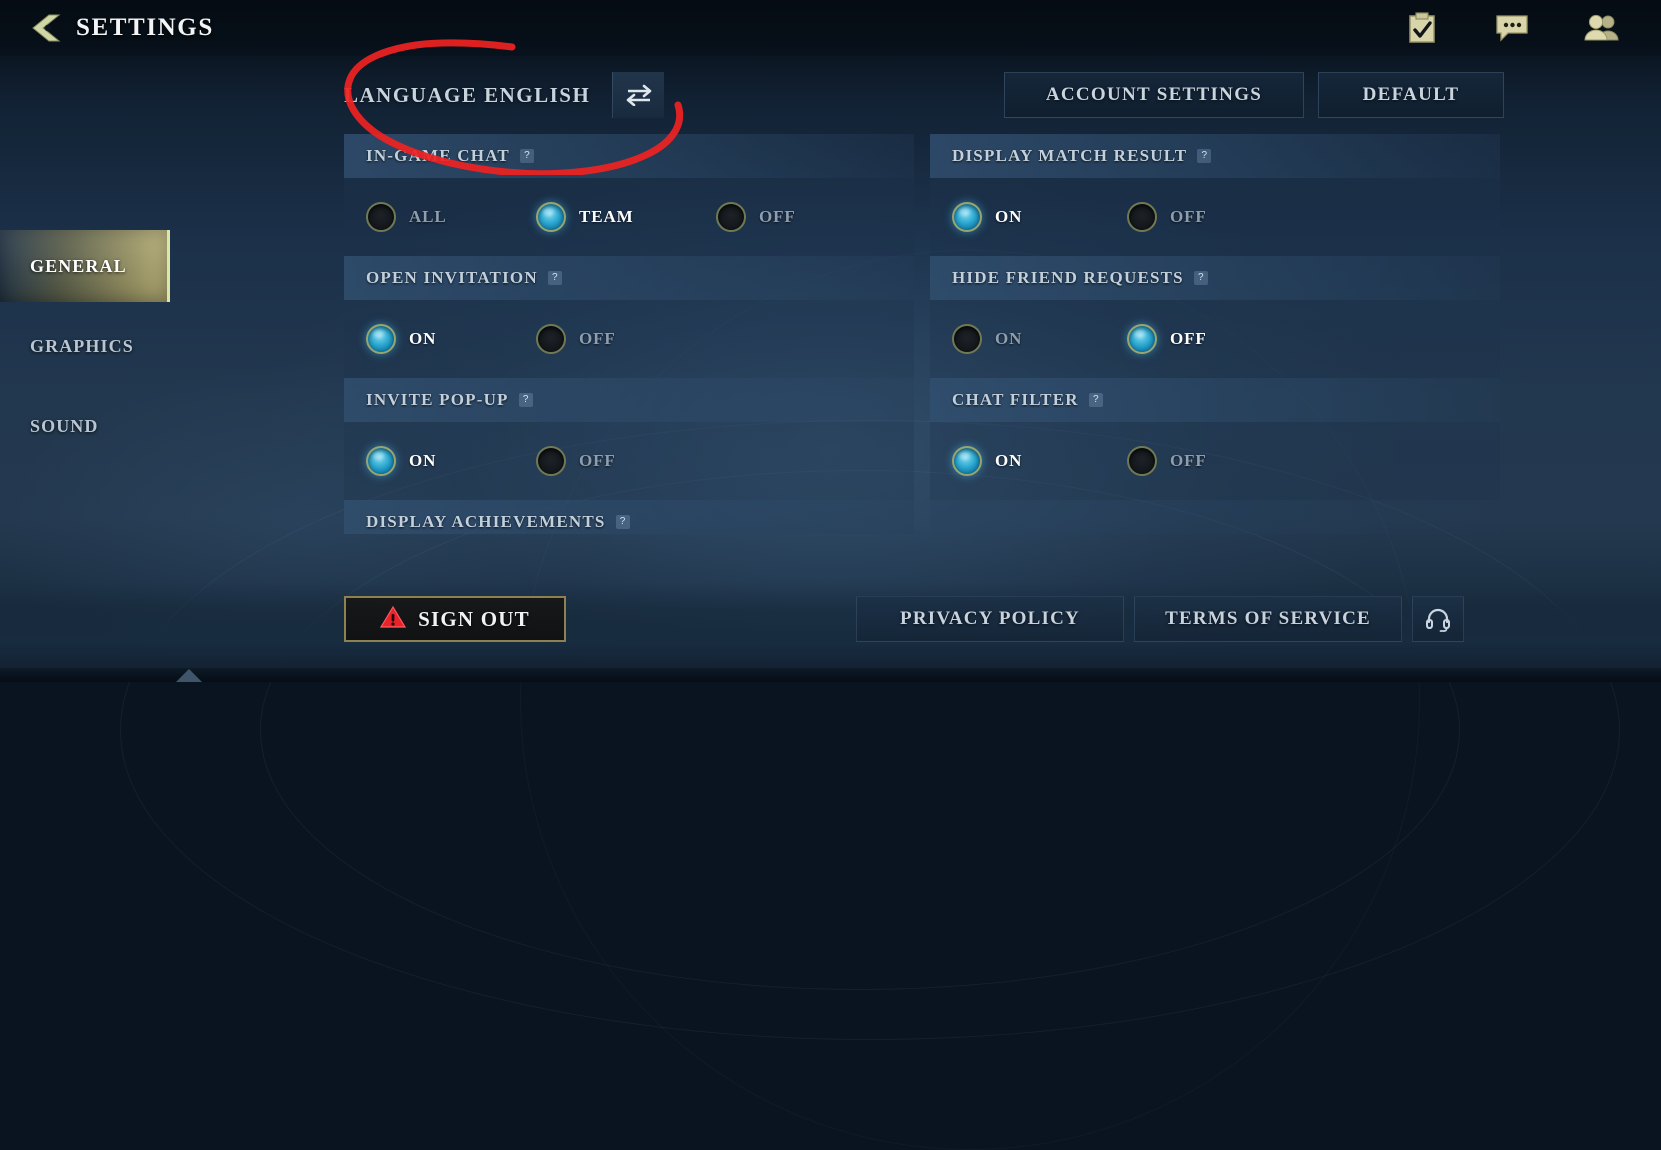 The width and height of the screenshot is (1661, 1150). I want to click on sidebar-item-sound: SOUND, so click(85, 426).